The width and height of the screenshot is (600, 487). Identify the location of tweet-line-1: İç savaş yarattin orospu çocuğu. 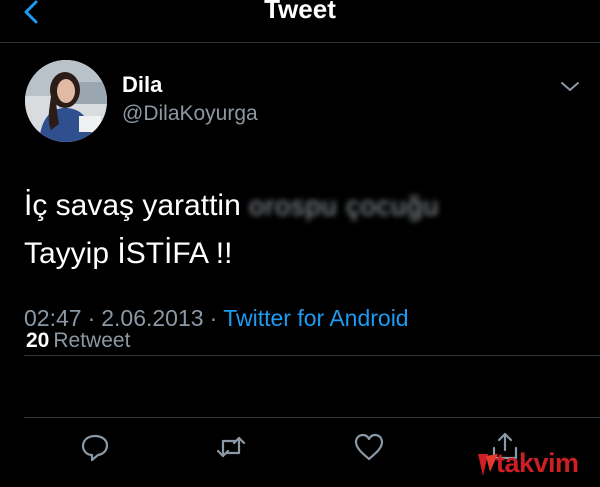
(304, 206).